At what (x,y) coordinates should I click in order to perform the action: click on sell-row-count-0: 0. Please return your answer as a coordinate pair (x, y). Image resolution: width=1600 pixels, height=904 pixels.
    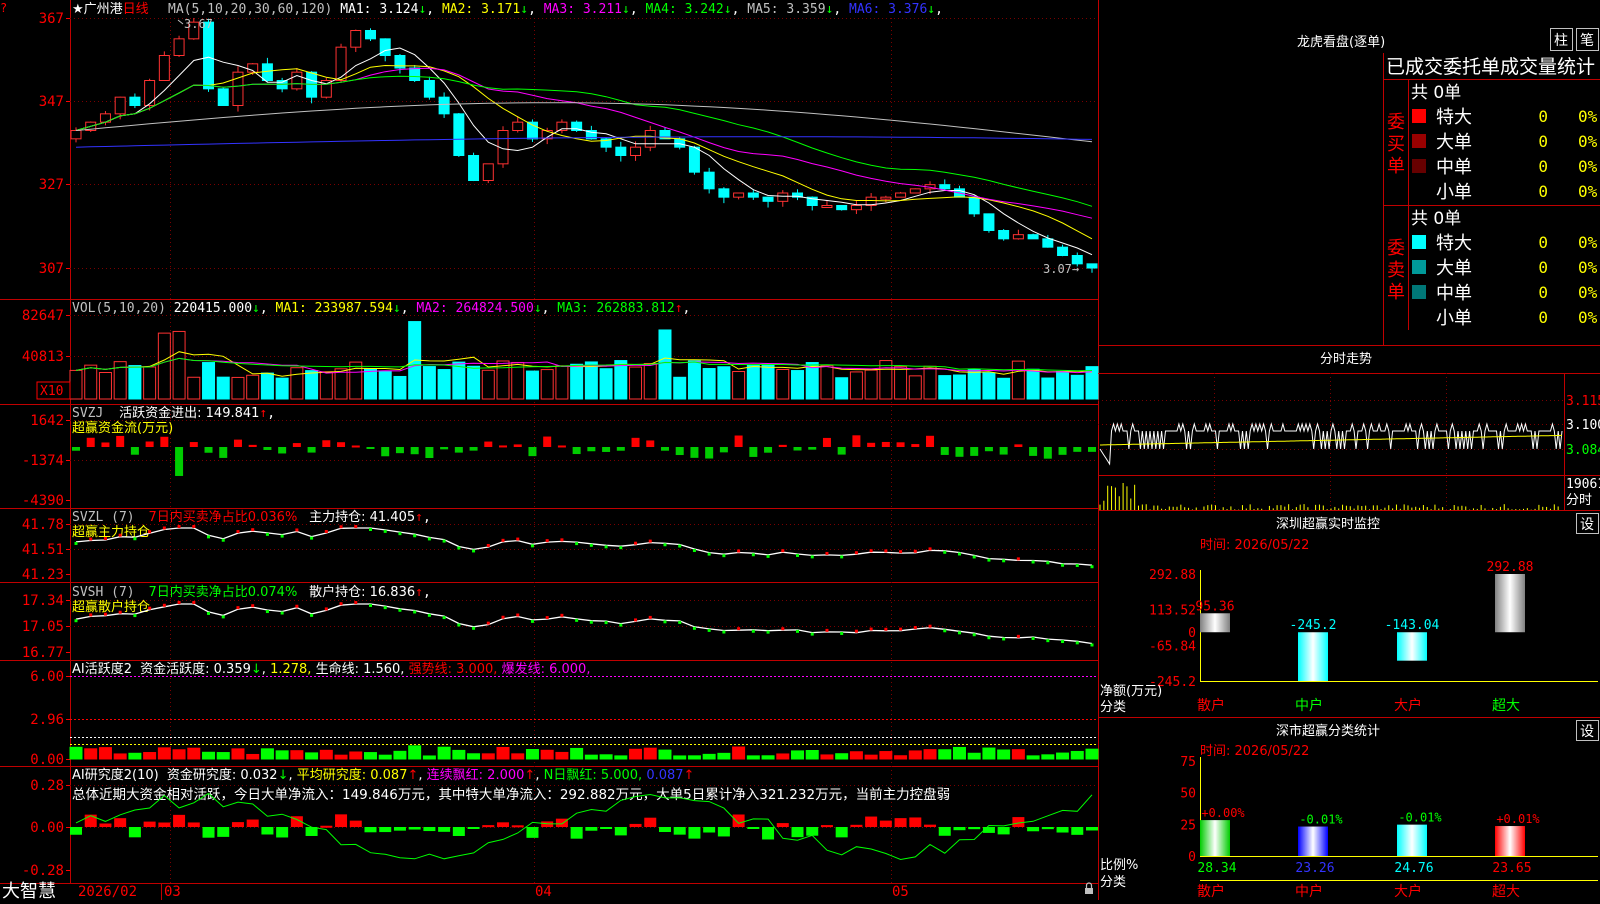
    Looking at the image, I should click on (1543, 242).